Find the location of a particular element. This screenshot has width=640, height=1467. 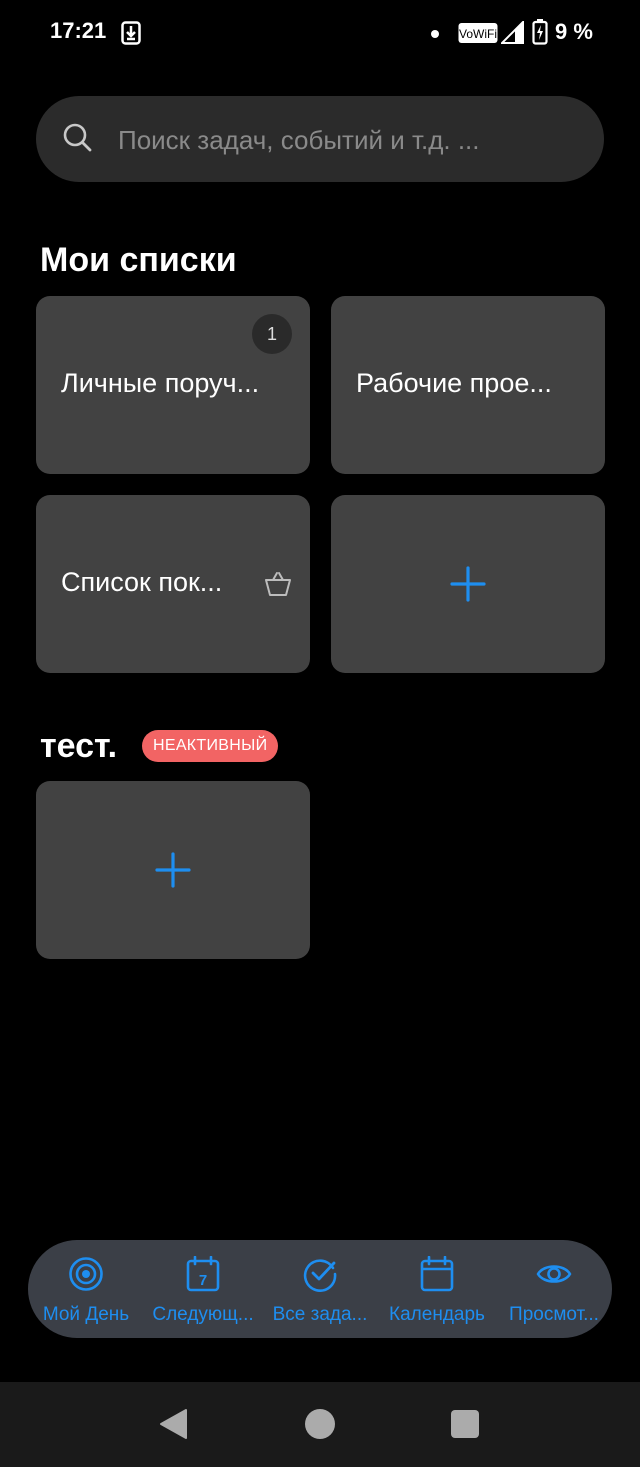

search-bar is located at coordinates (320, 140).